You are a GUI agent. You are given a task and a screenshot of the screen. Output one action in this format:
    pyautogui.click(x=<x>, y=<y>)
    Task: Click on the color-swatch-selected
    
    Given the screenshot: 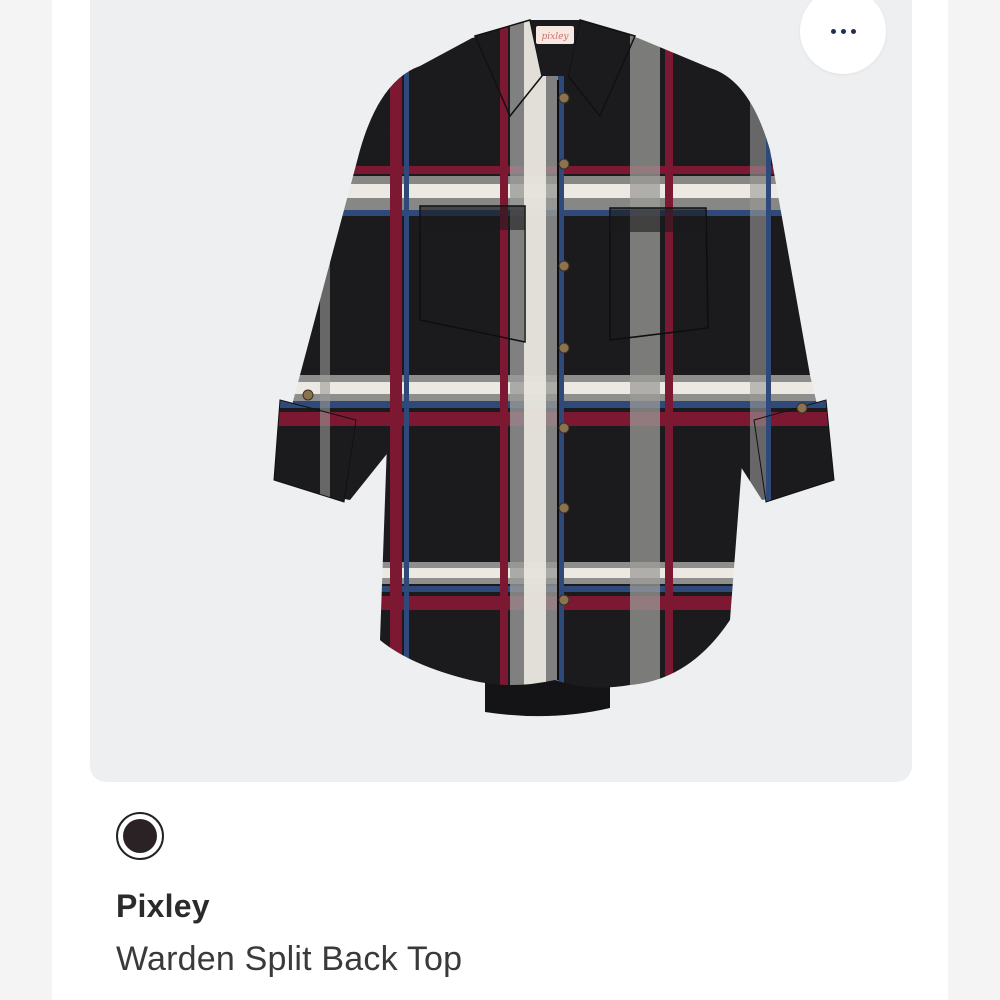 What is the action you would take?
    pyautogui.click(x=140, y=836)
    